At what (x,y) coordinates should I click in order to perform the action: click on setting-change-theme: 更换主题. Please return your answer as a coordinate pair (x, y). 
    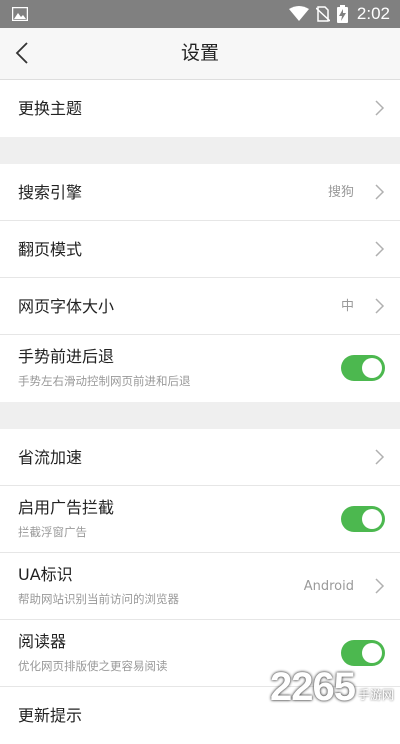
    Looking at the image, I should click on (200, 108).